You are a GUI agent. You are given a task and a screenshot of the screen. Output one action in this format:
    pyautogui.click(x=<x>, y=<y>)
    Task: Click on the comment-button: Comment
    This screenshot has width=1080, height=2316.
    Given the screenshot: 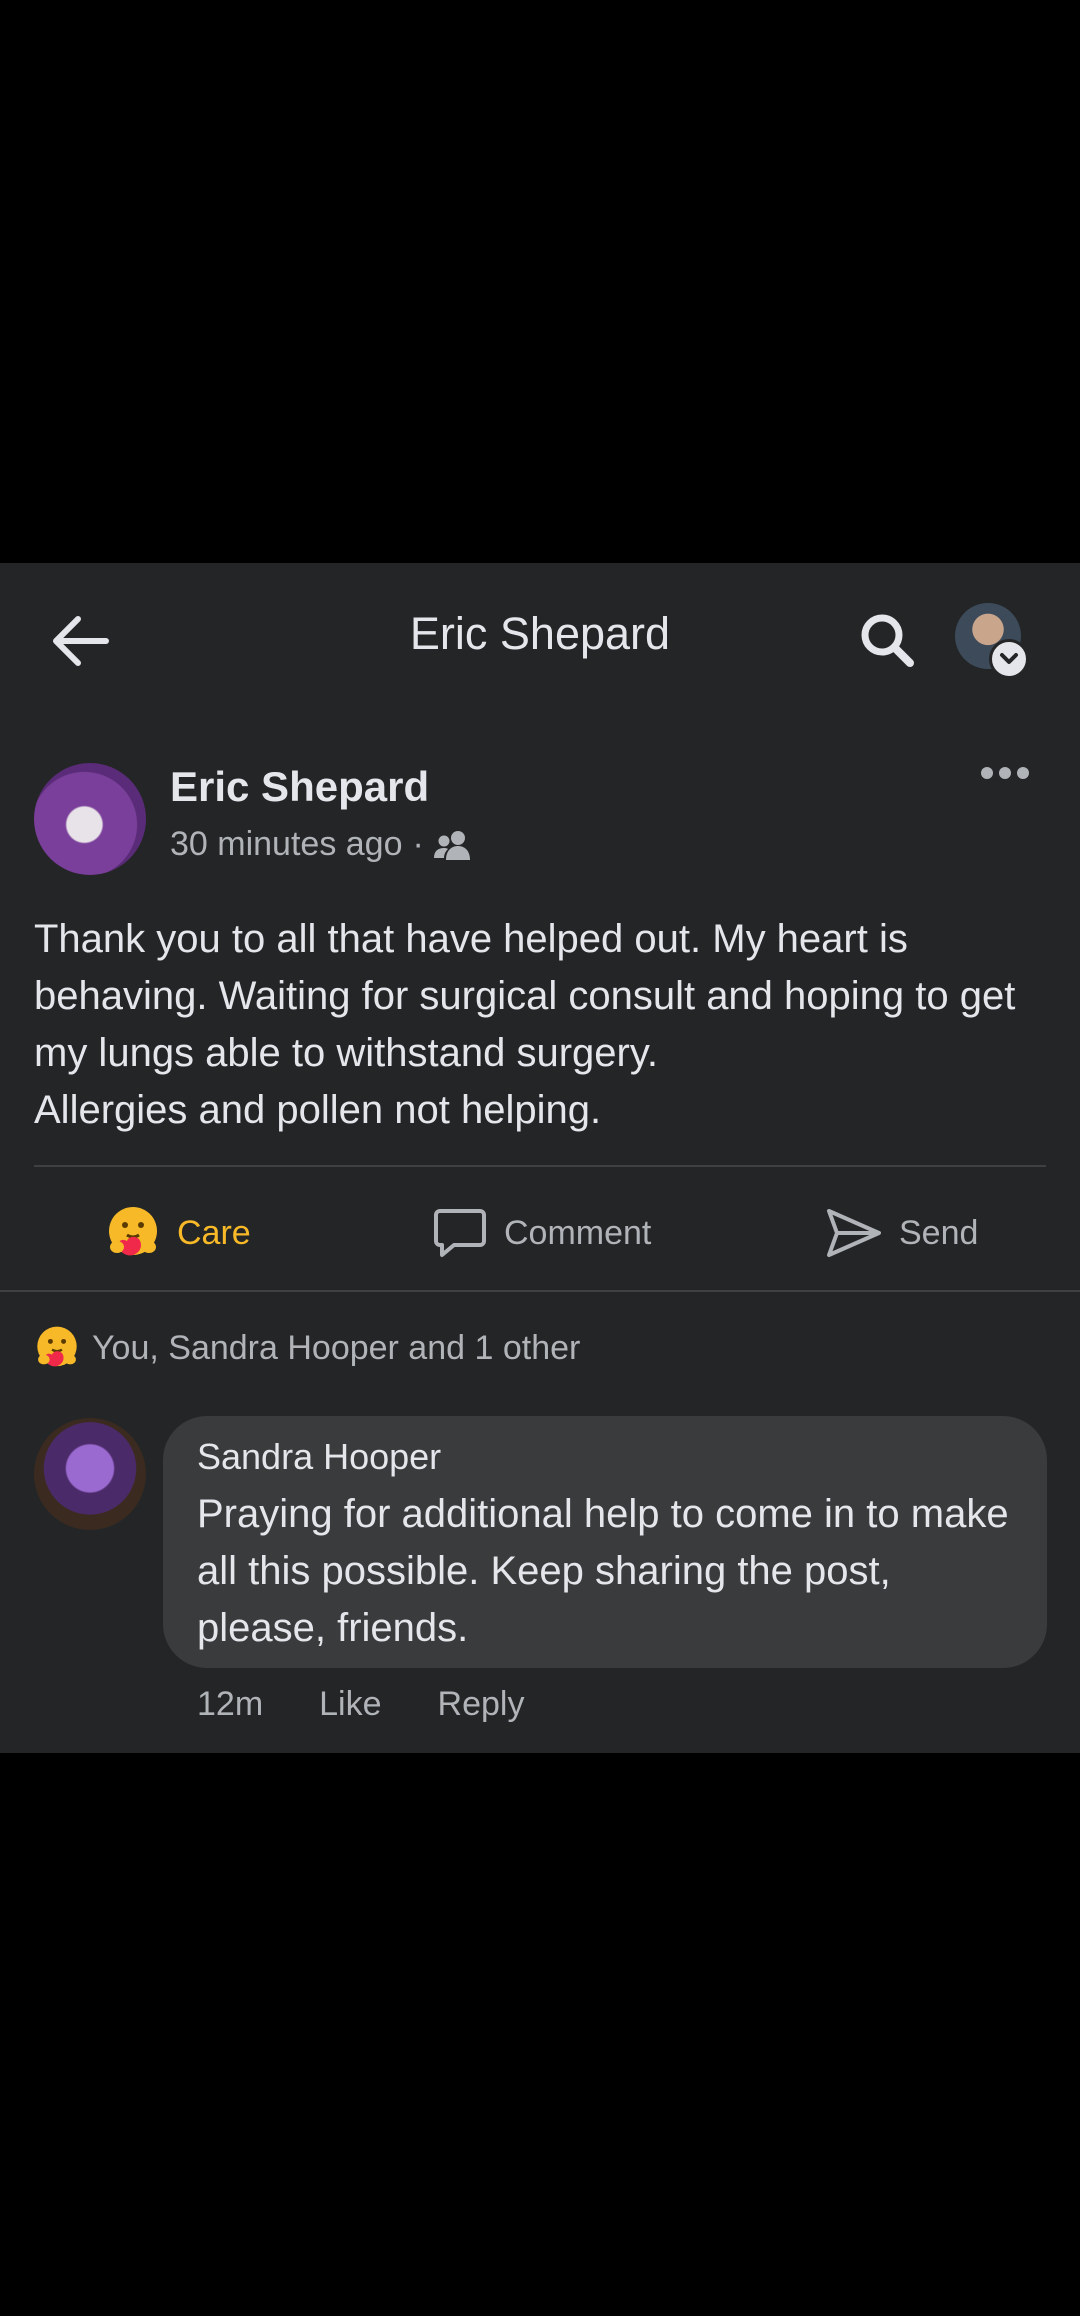 What is the action you would take?
    pyautogui.click(x=541, y=1233)
    